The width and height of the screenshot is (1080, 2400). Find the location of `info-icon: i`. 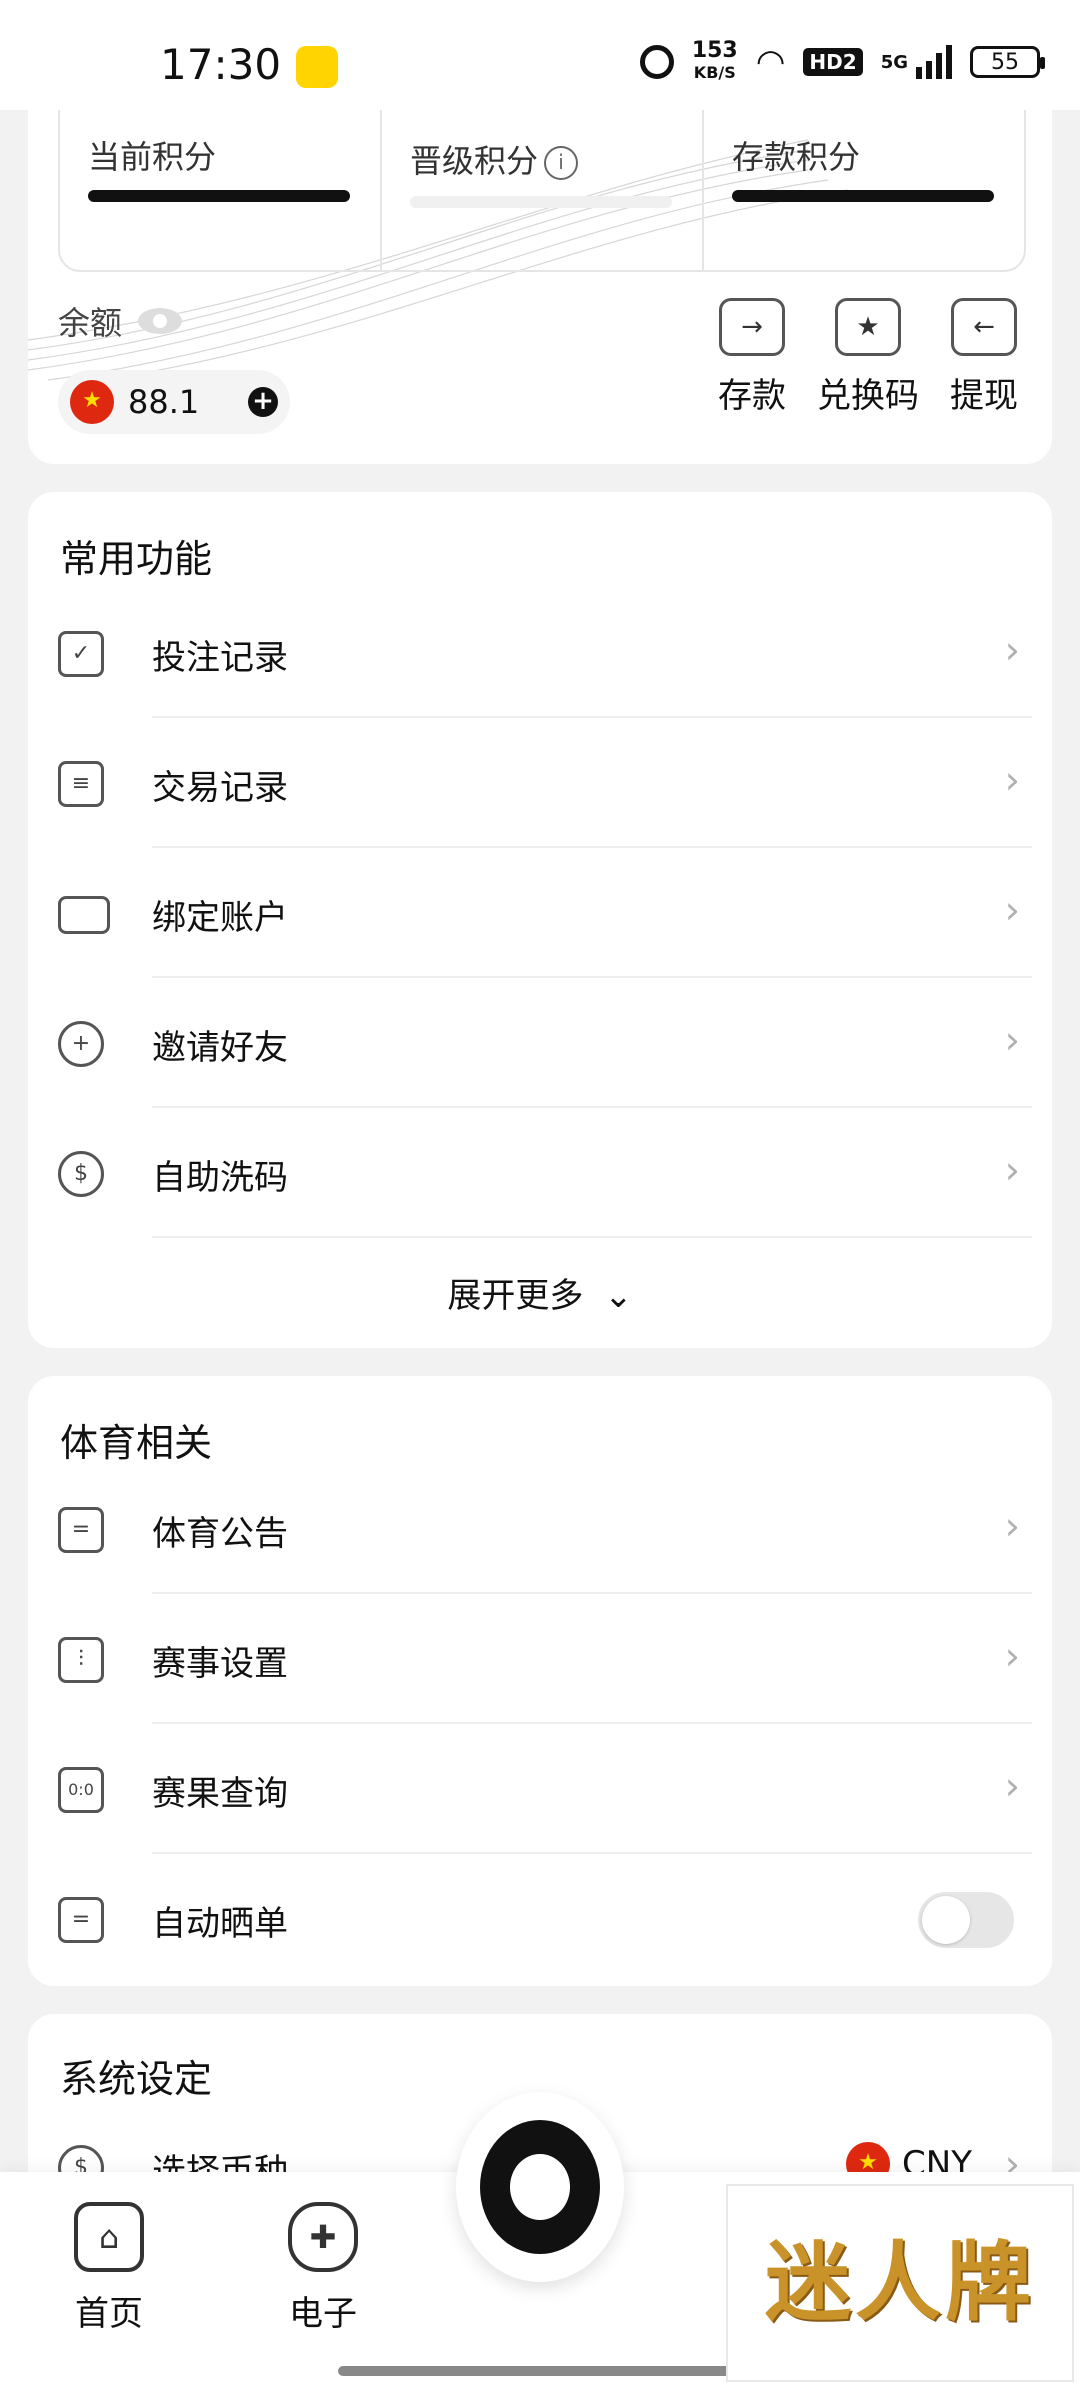

info-icon: i is located at coordinates (561, 163).